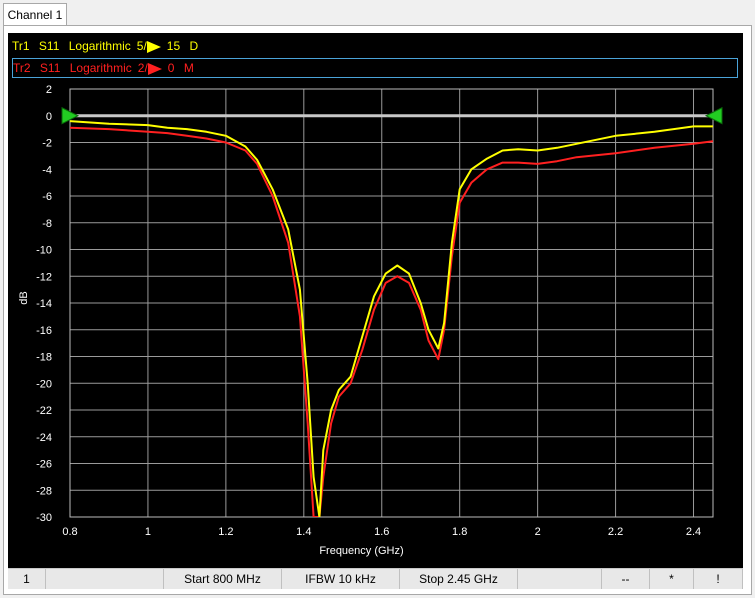 Image resolution: width=755 pixels, height=598 pixels. I want to click on status-channel: 1, so click(27, 579).